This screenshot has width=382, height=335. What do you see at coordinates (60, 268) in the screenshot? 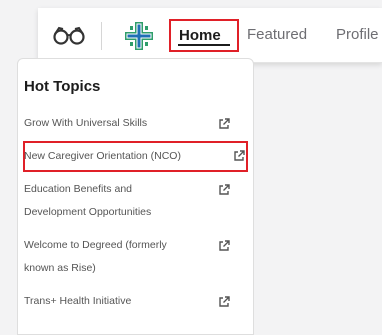
I see `topic-label-line2: known as Rise)` at bounding box center [60, 268].